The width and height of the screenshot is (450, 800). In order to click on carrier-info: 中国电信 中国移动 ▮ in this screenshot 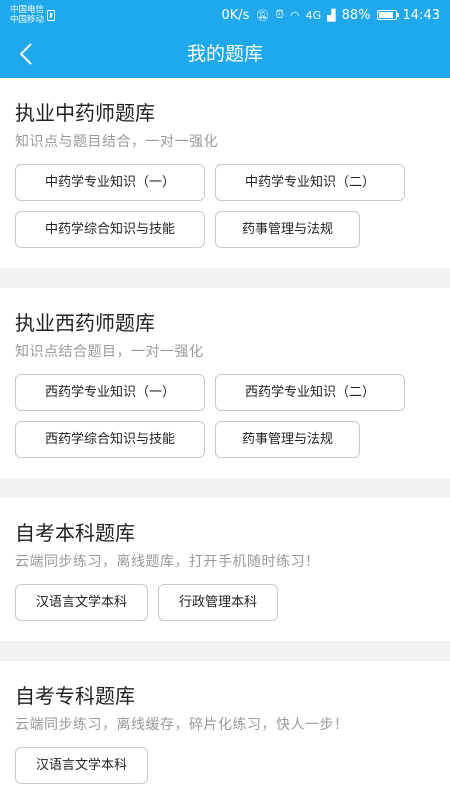, I will do `click(33, 15)`.